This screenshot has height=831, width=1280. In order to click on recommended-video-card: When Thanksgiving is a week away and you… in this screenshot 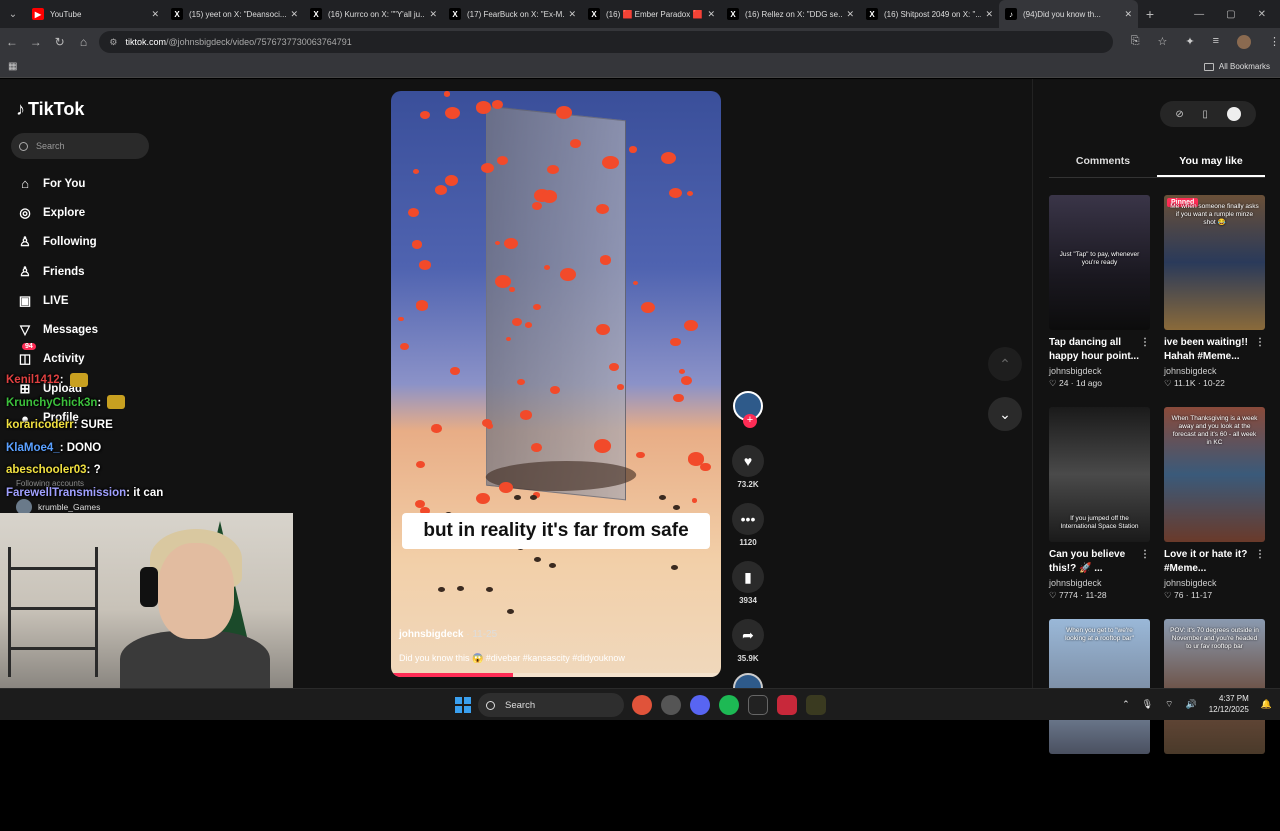, I will do `click(1214, 513)`.